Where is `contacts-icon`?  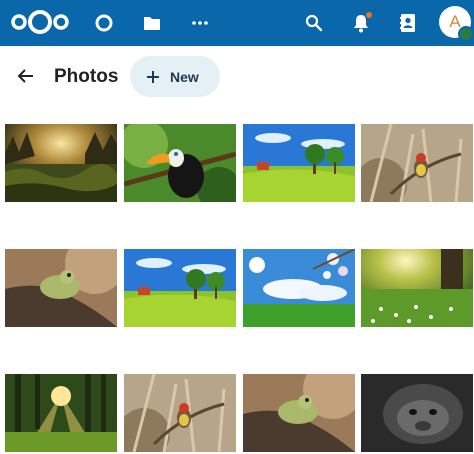 contacts-icon is located at coordinates (408, 23).